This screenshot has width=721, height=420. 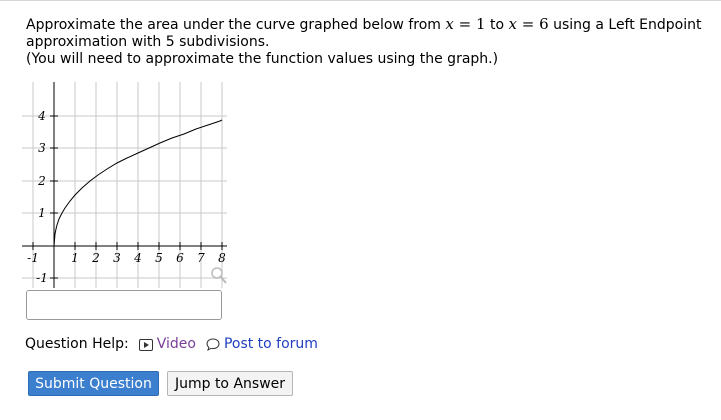 What do you see at coordinates (41, 181) in the screenshot?
I see `y-tick-label: 2` at bounding box center [41, 181].